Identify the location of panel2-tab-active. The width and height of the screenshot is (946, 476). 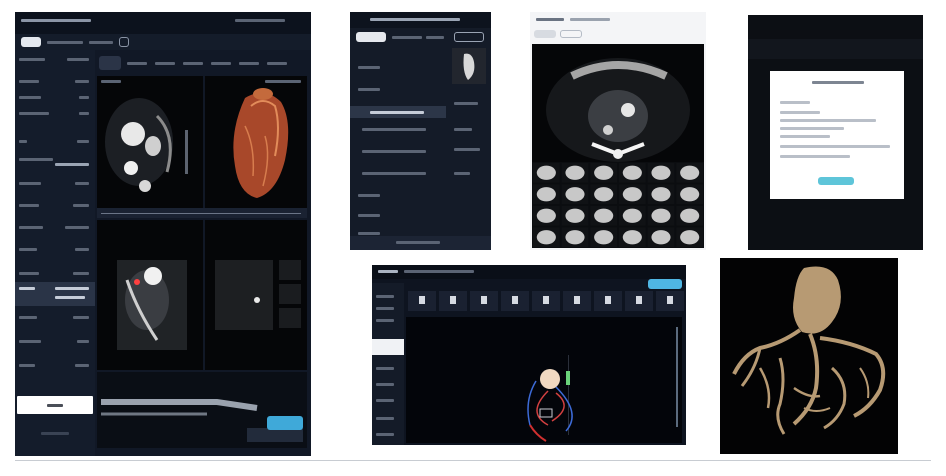
(371, 37).